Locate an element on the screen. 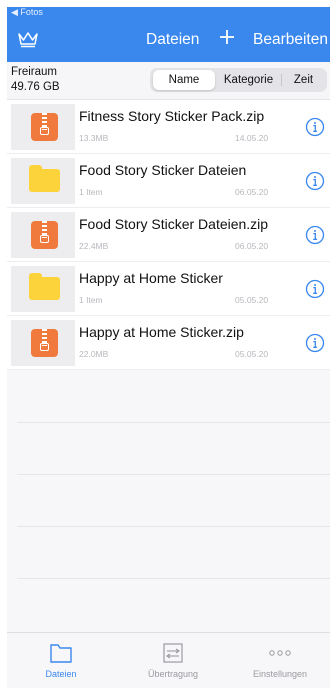 The width and height of the screenshot is (336, 688). edit-button: Bearbeiten is located at coordinates (290, 40).